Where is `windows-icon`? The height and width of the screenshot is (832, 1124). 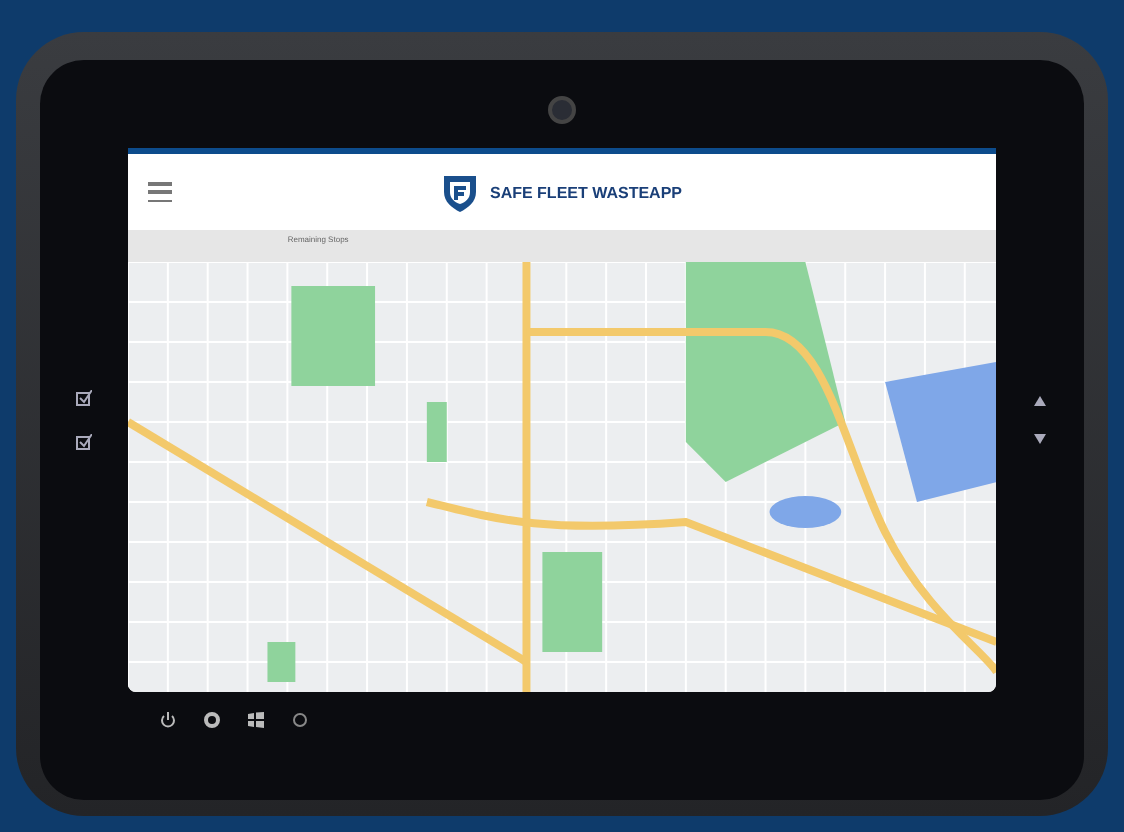 windows-icon is located at coordinates (256, 720).